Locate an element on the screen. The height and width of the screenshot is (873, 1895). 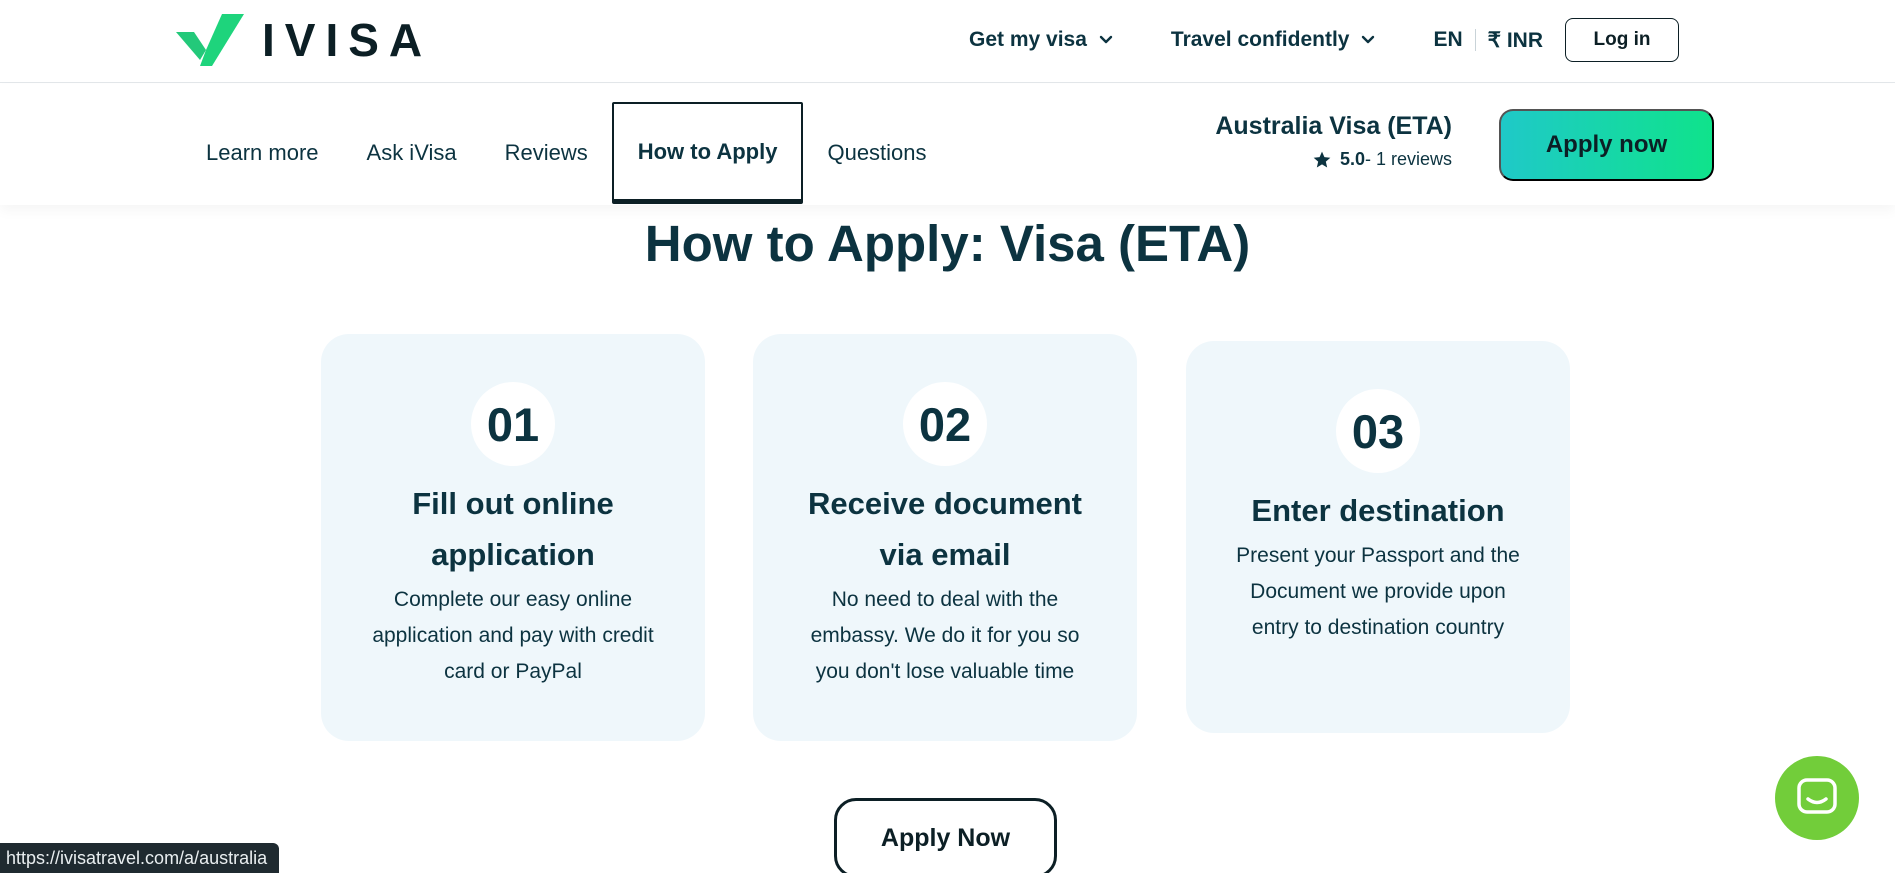
product-rating: 5.0 - 1 reviews is located at coordinates (1326, 159).